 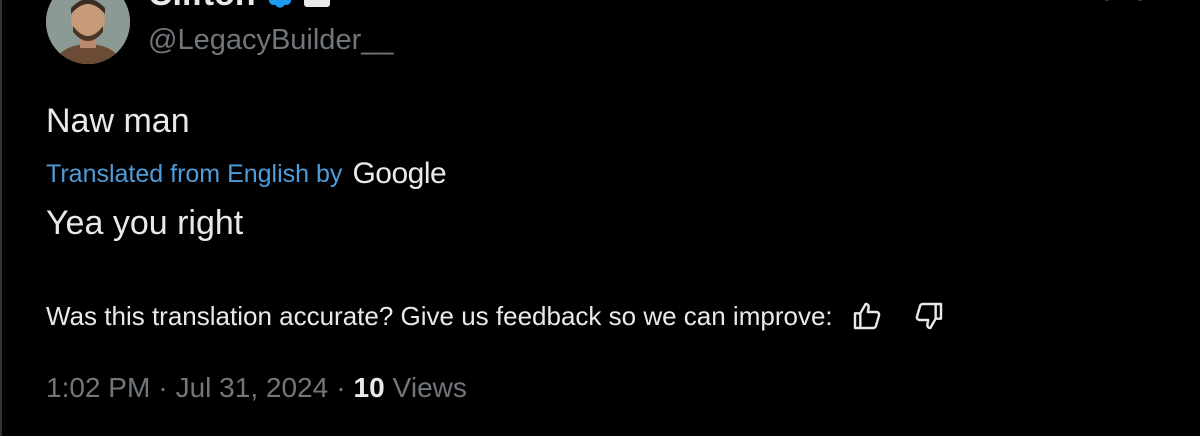 I want to click on tweet-time: 1:02 PM, so click(x=98, y=388).